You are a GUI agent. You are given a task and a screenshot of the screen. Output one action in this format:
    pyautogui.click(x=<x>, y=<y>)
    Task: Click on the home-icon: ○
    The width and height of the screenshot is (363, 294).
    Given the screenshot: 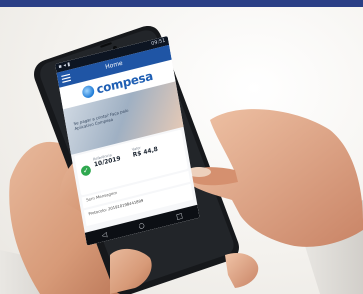 What is the action you would take?
    pyautogui.click(x=141, y=225)
    